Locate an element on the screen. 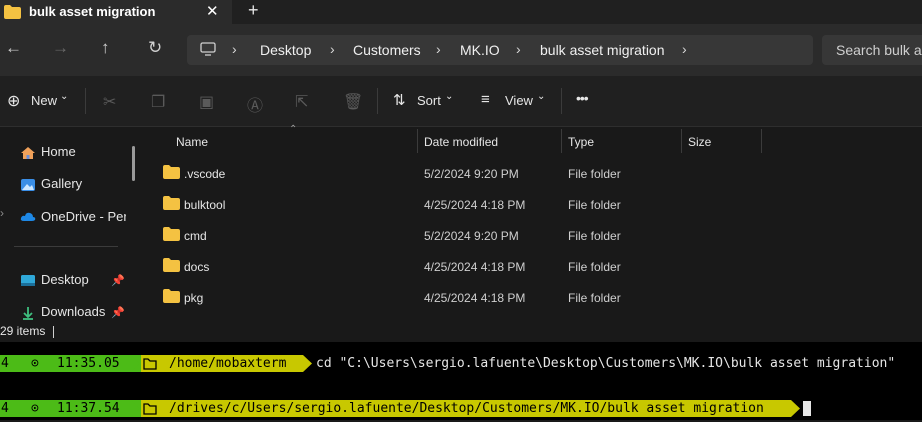 The width and height of the screenshot is (922, 422). tab-title: bulk asset migration is located at coordinates (92, 11).